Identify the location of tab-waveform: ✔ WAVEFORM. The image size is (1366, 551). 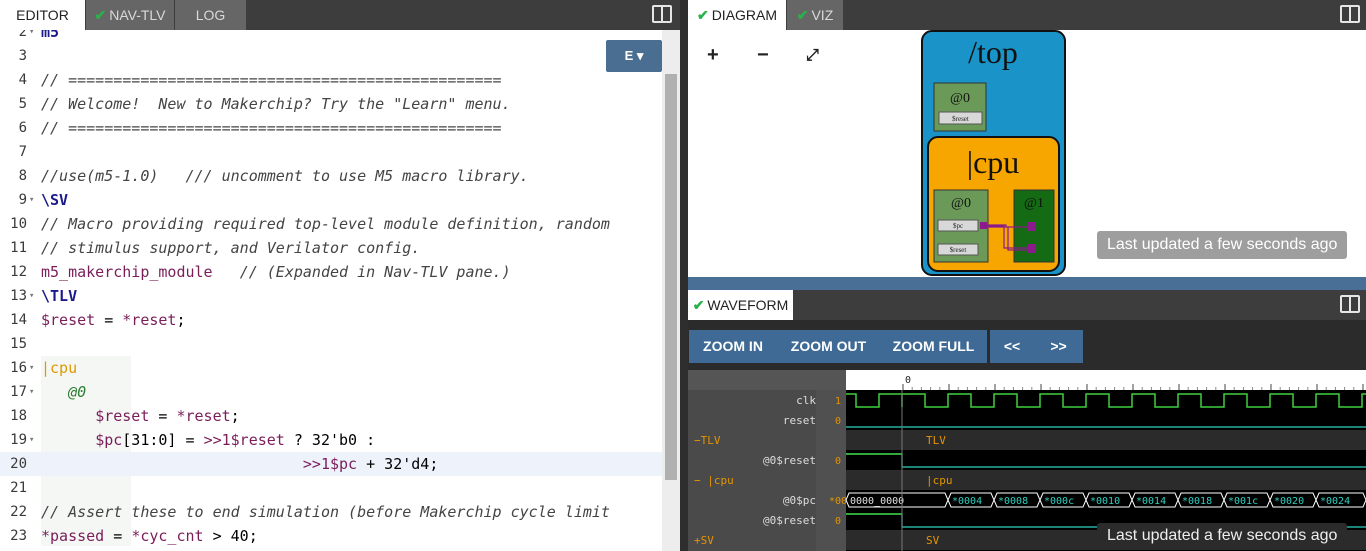
(741, 305).